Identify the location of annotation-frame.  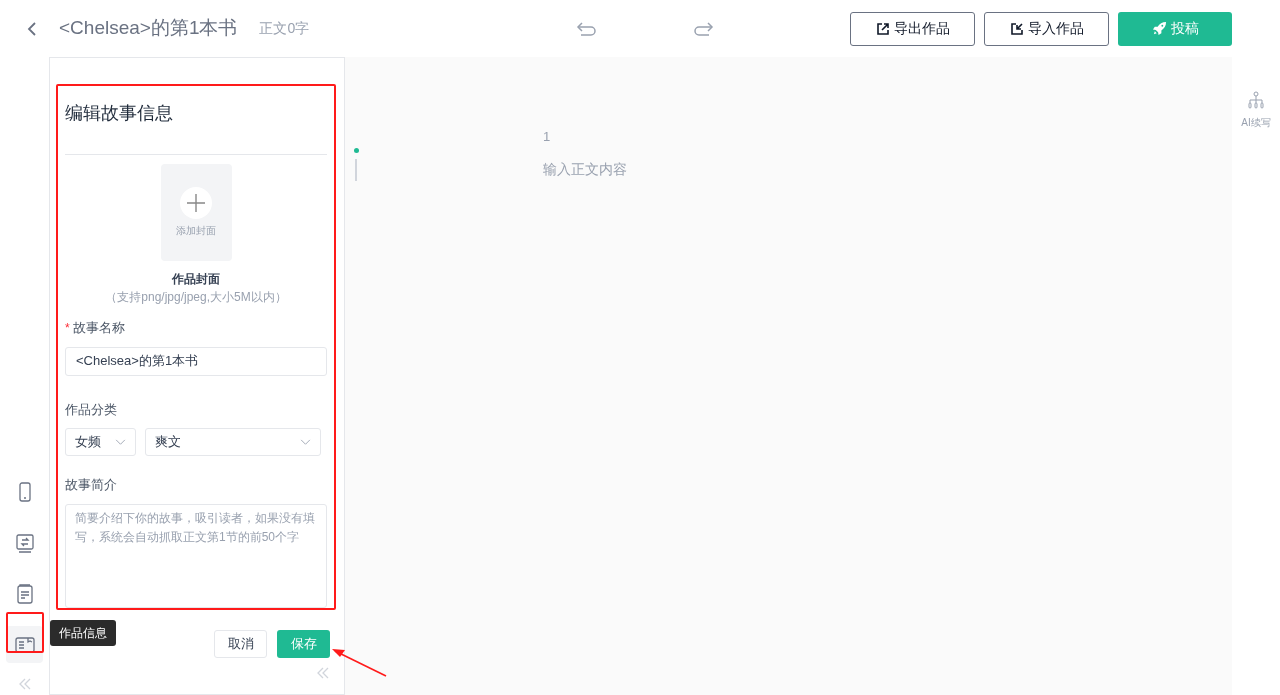
(25, 632).